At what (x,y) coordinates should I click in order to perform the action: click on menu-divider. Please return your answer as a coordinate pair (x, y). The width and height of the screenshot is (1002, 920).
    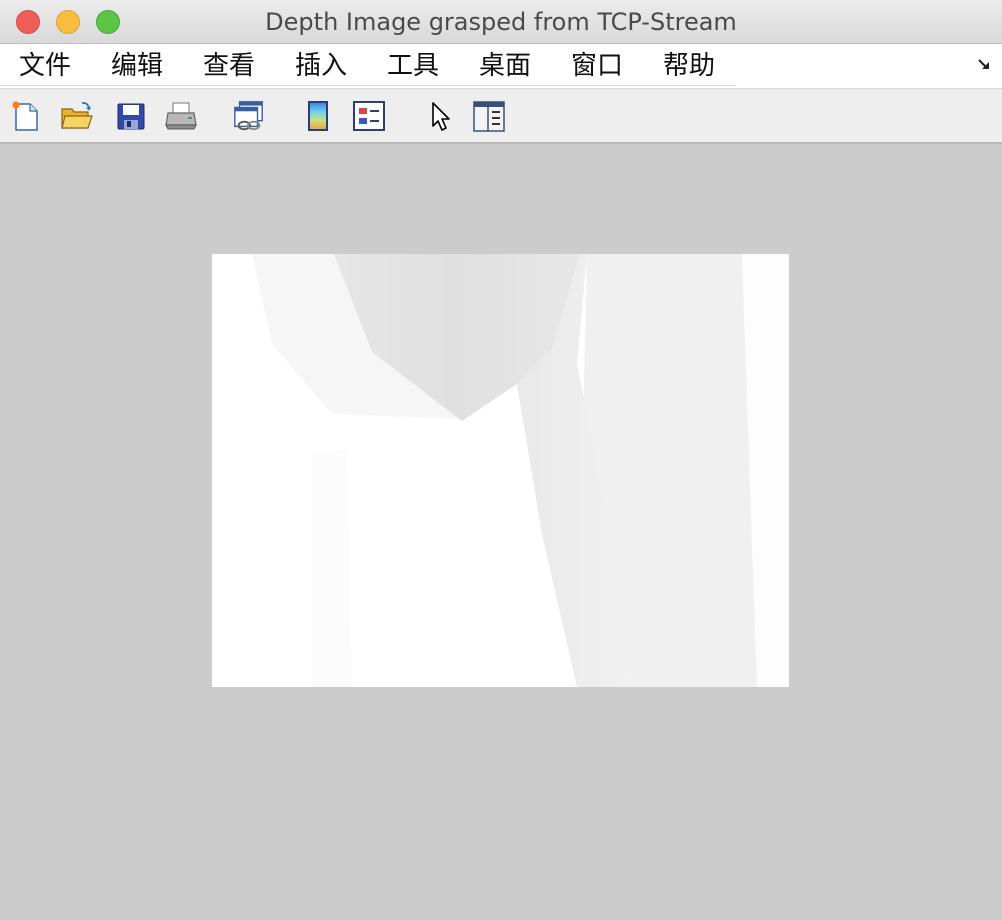
    Looking at the image, I should click on (368, 85).